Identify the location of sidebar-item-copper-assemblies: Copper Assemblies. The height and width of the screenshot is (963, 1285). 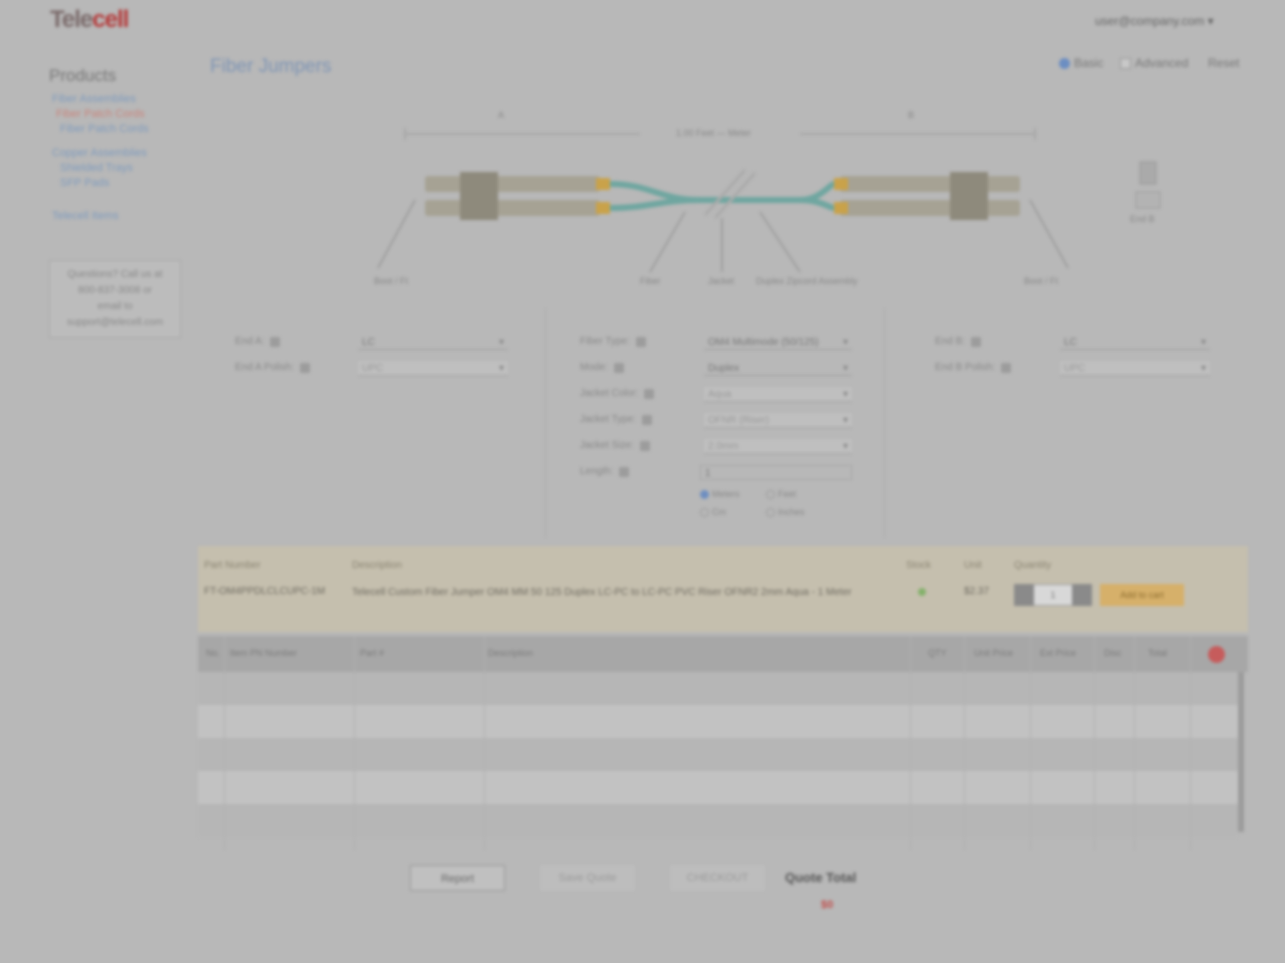
(99, 153).